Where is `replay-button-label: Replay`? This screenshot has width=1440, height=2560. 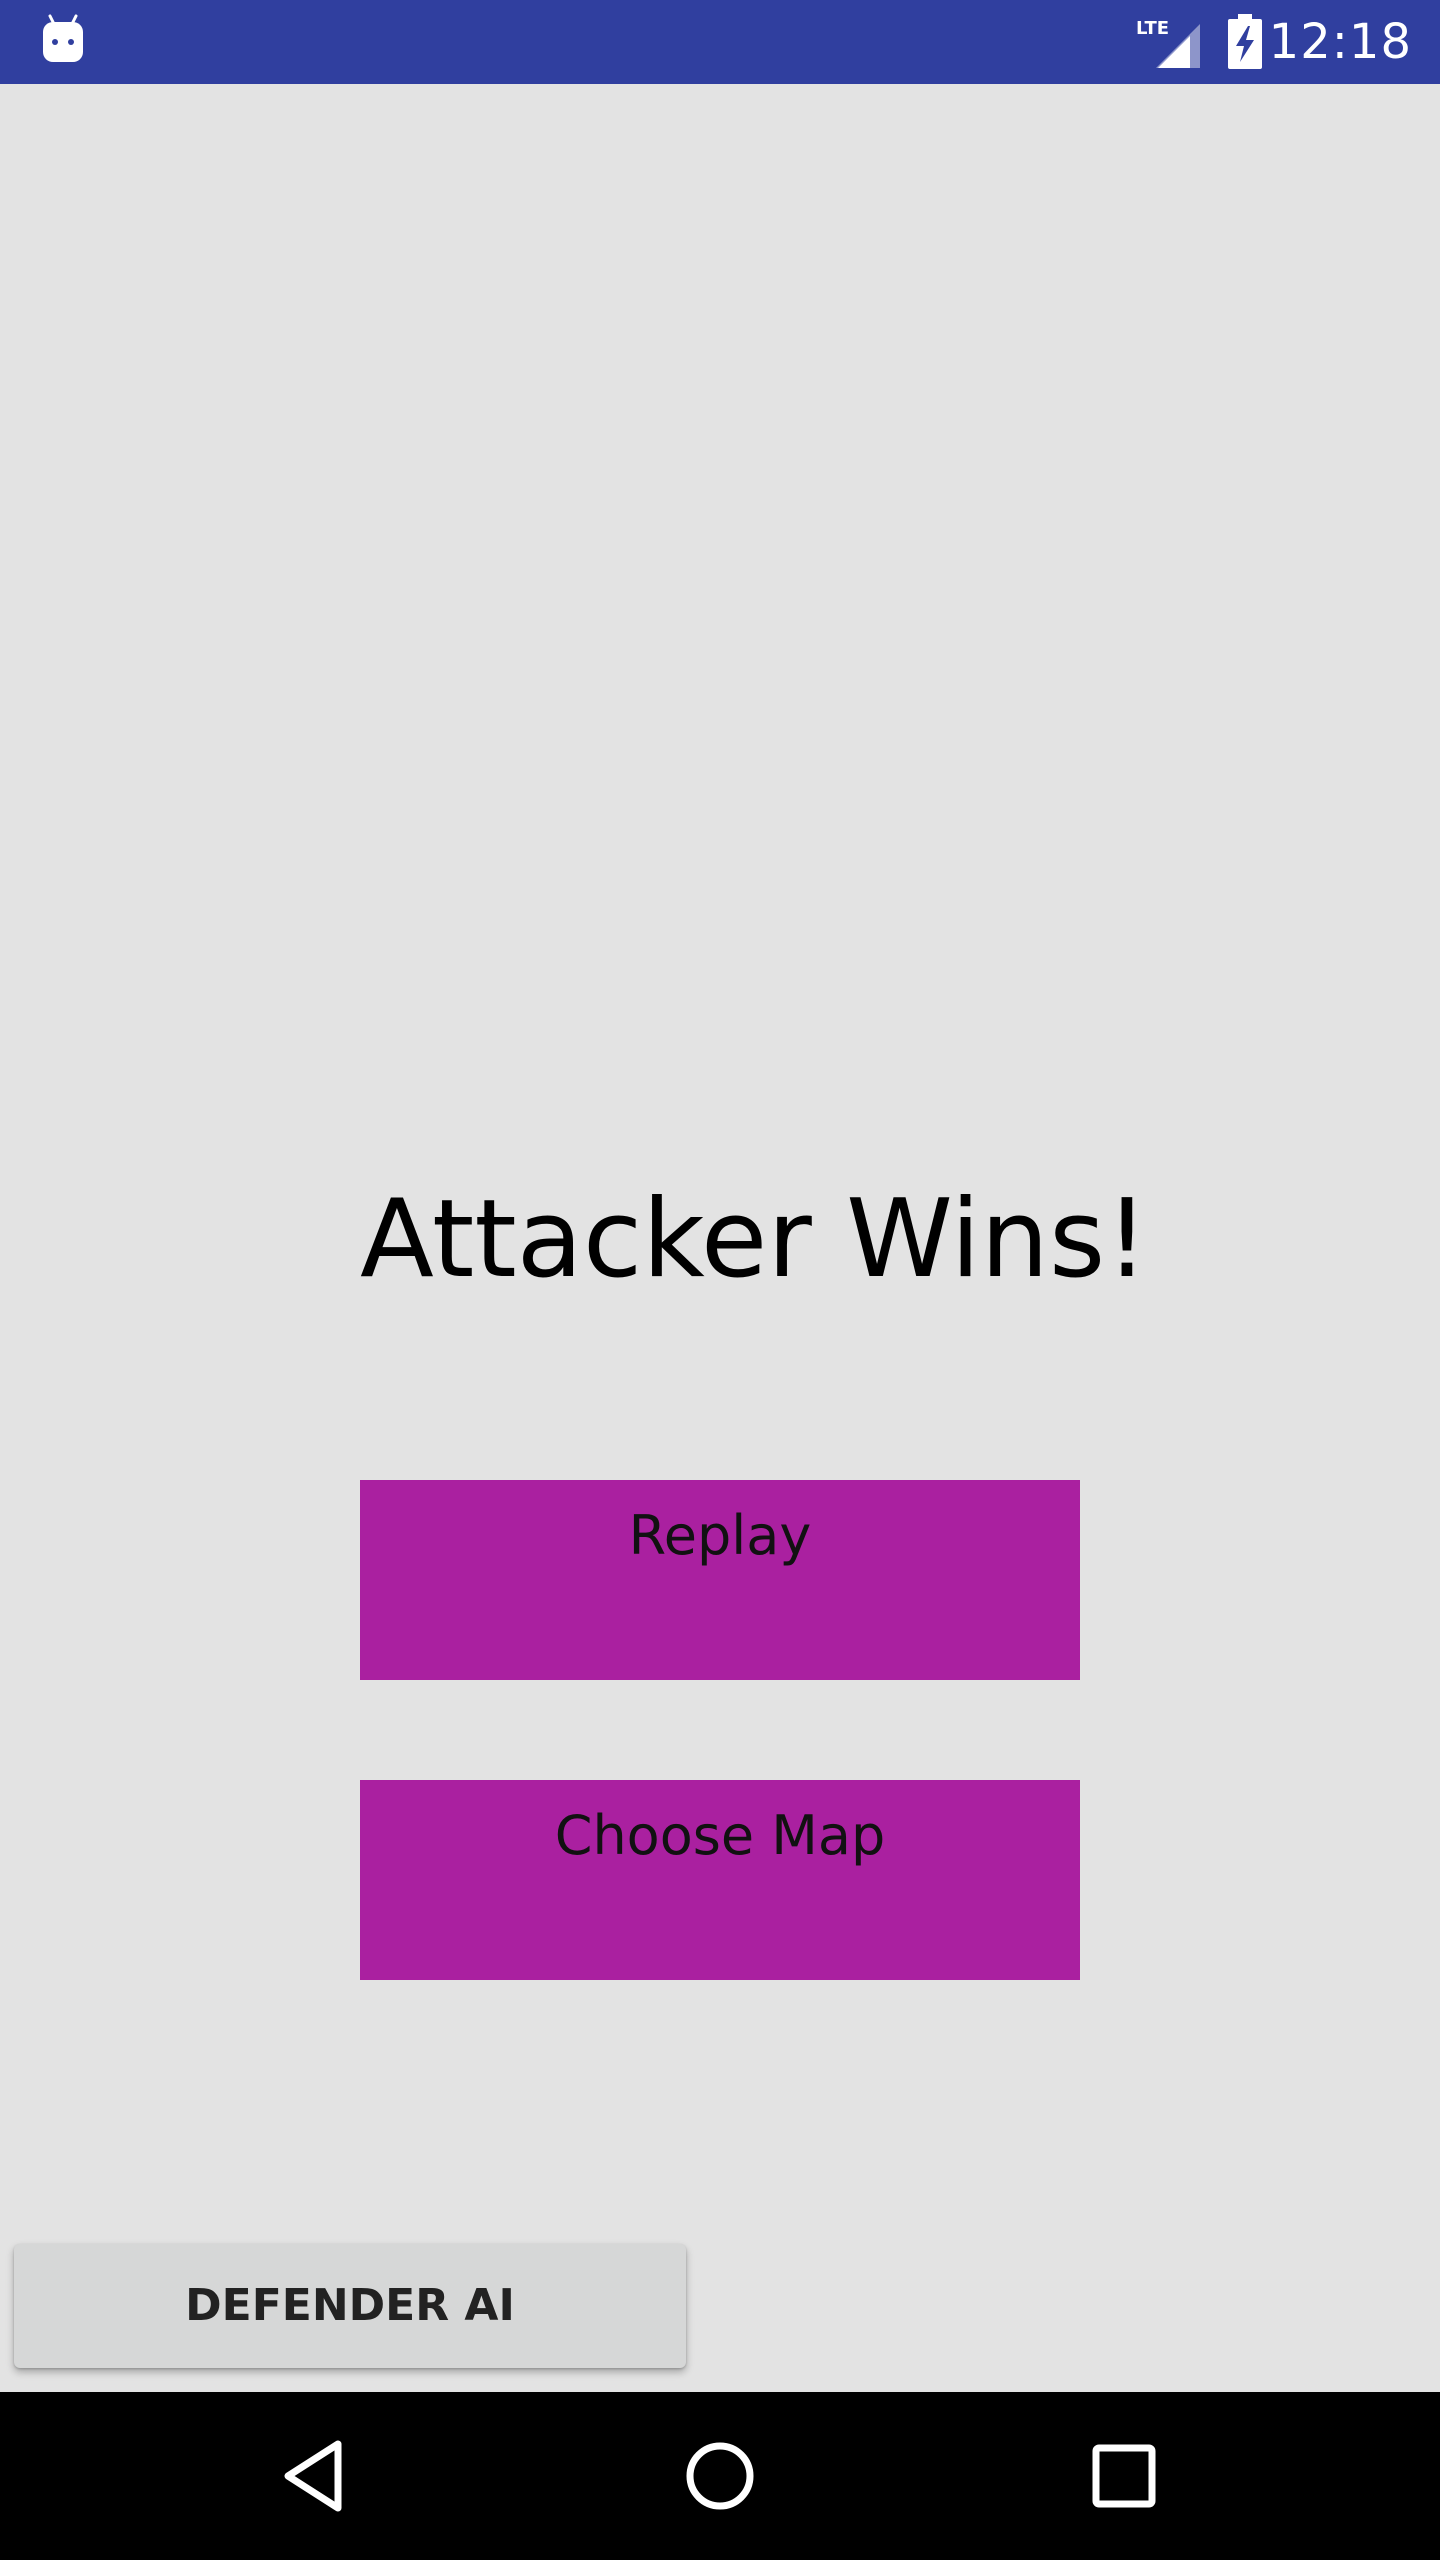 replay-button-label: Replay is located at coordinates (720, 1535).